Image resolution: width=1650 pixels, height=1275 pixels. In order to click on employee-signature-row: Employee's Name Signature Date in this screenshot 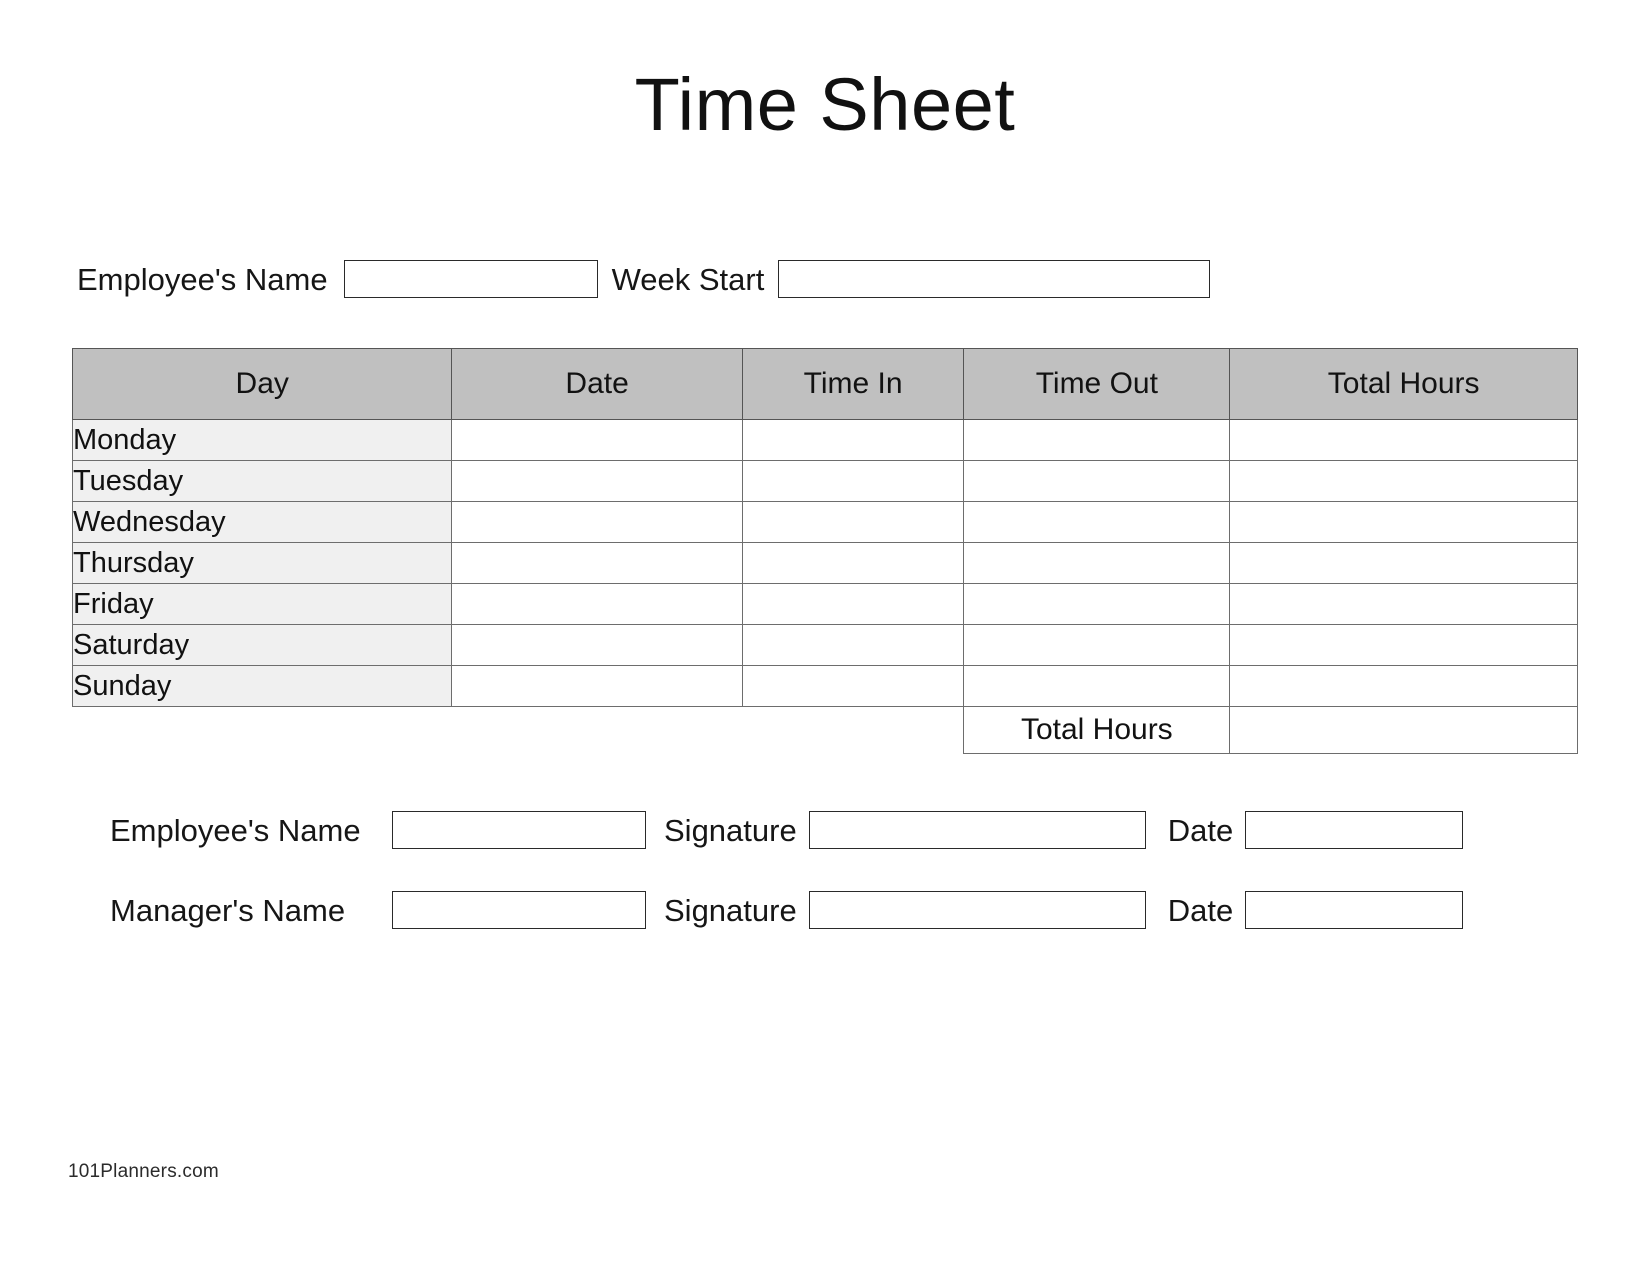, I will do `click(880, 830)`.